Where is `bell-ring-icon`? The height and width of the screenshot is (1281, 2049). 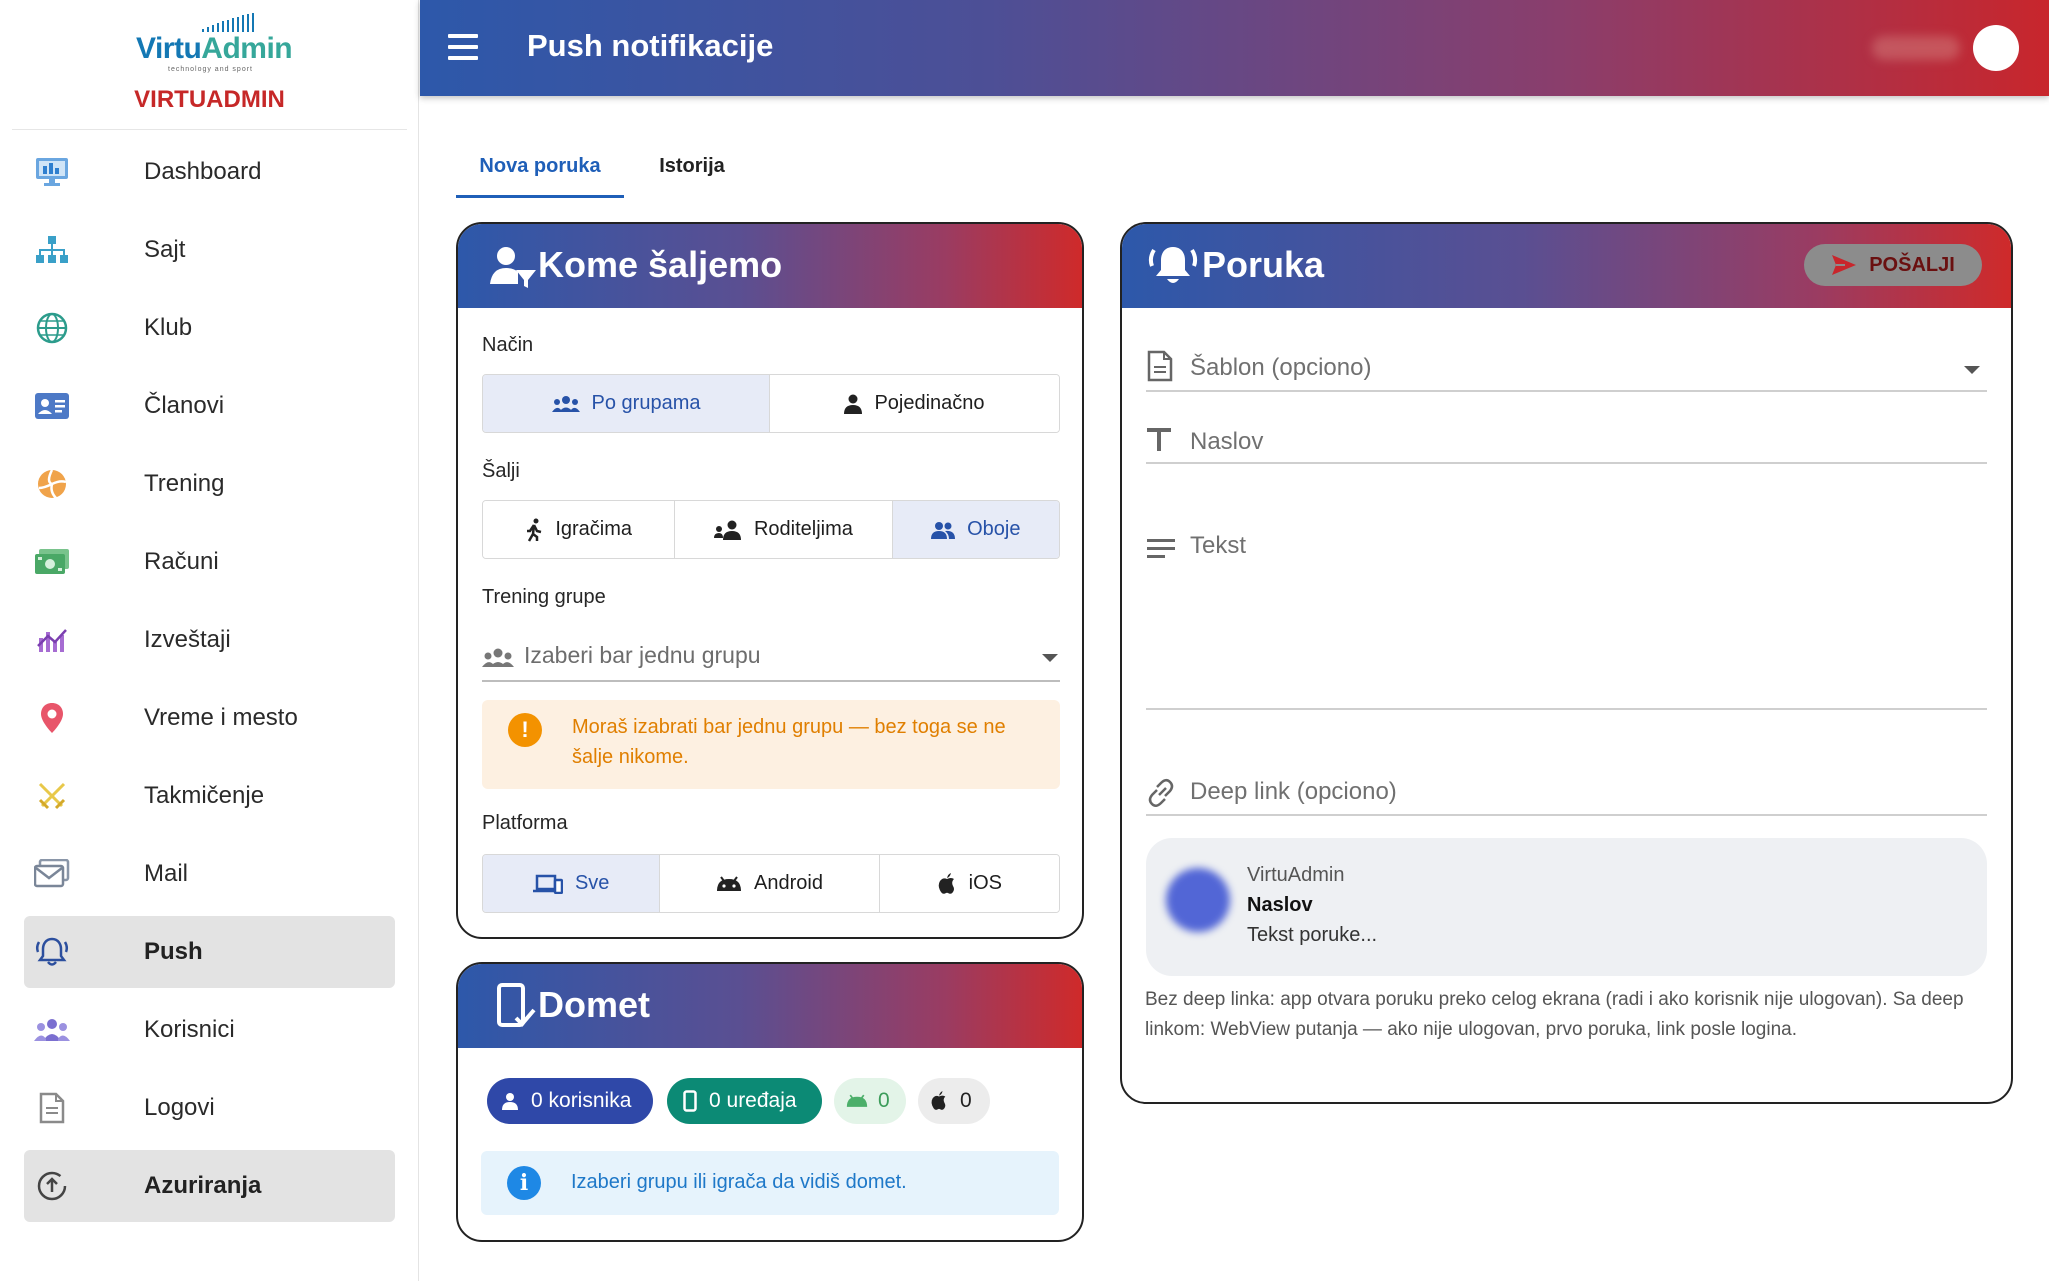 bell-ring-icon is located at coordinates (1173, 265).